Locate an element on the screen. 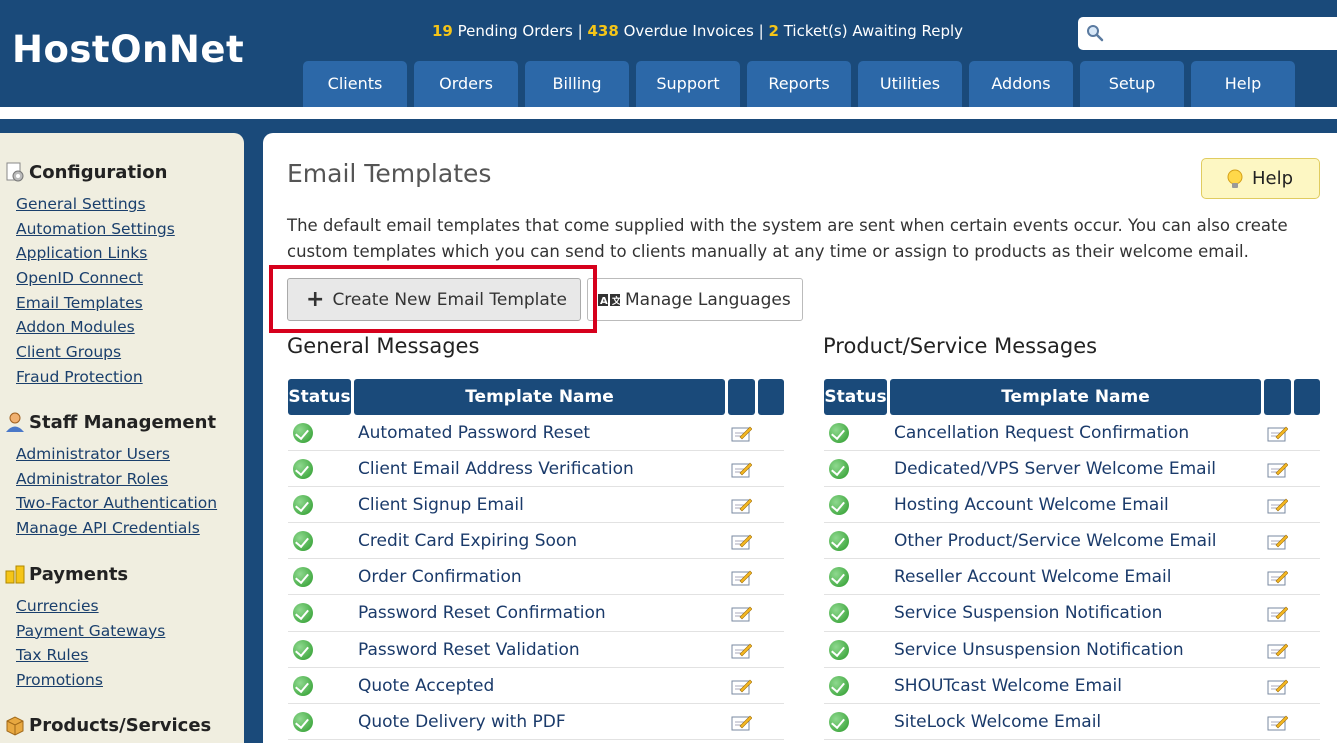  delete-column-header is located at coordinates (1307, 397).